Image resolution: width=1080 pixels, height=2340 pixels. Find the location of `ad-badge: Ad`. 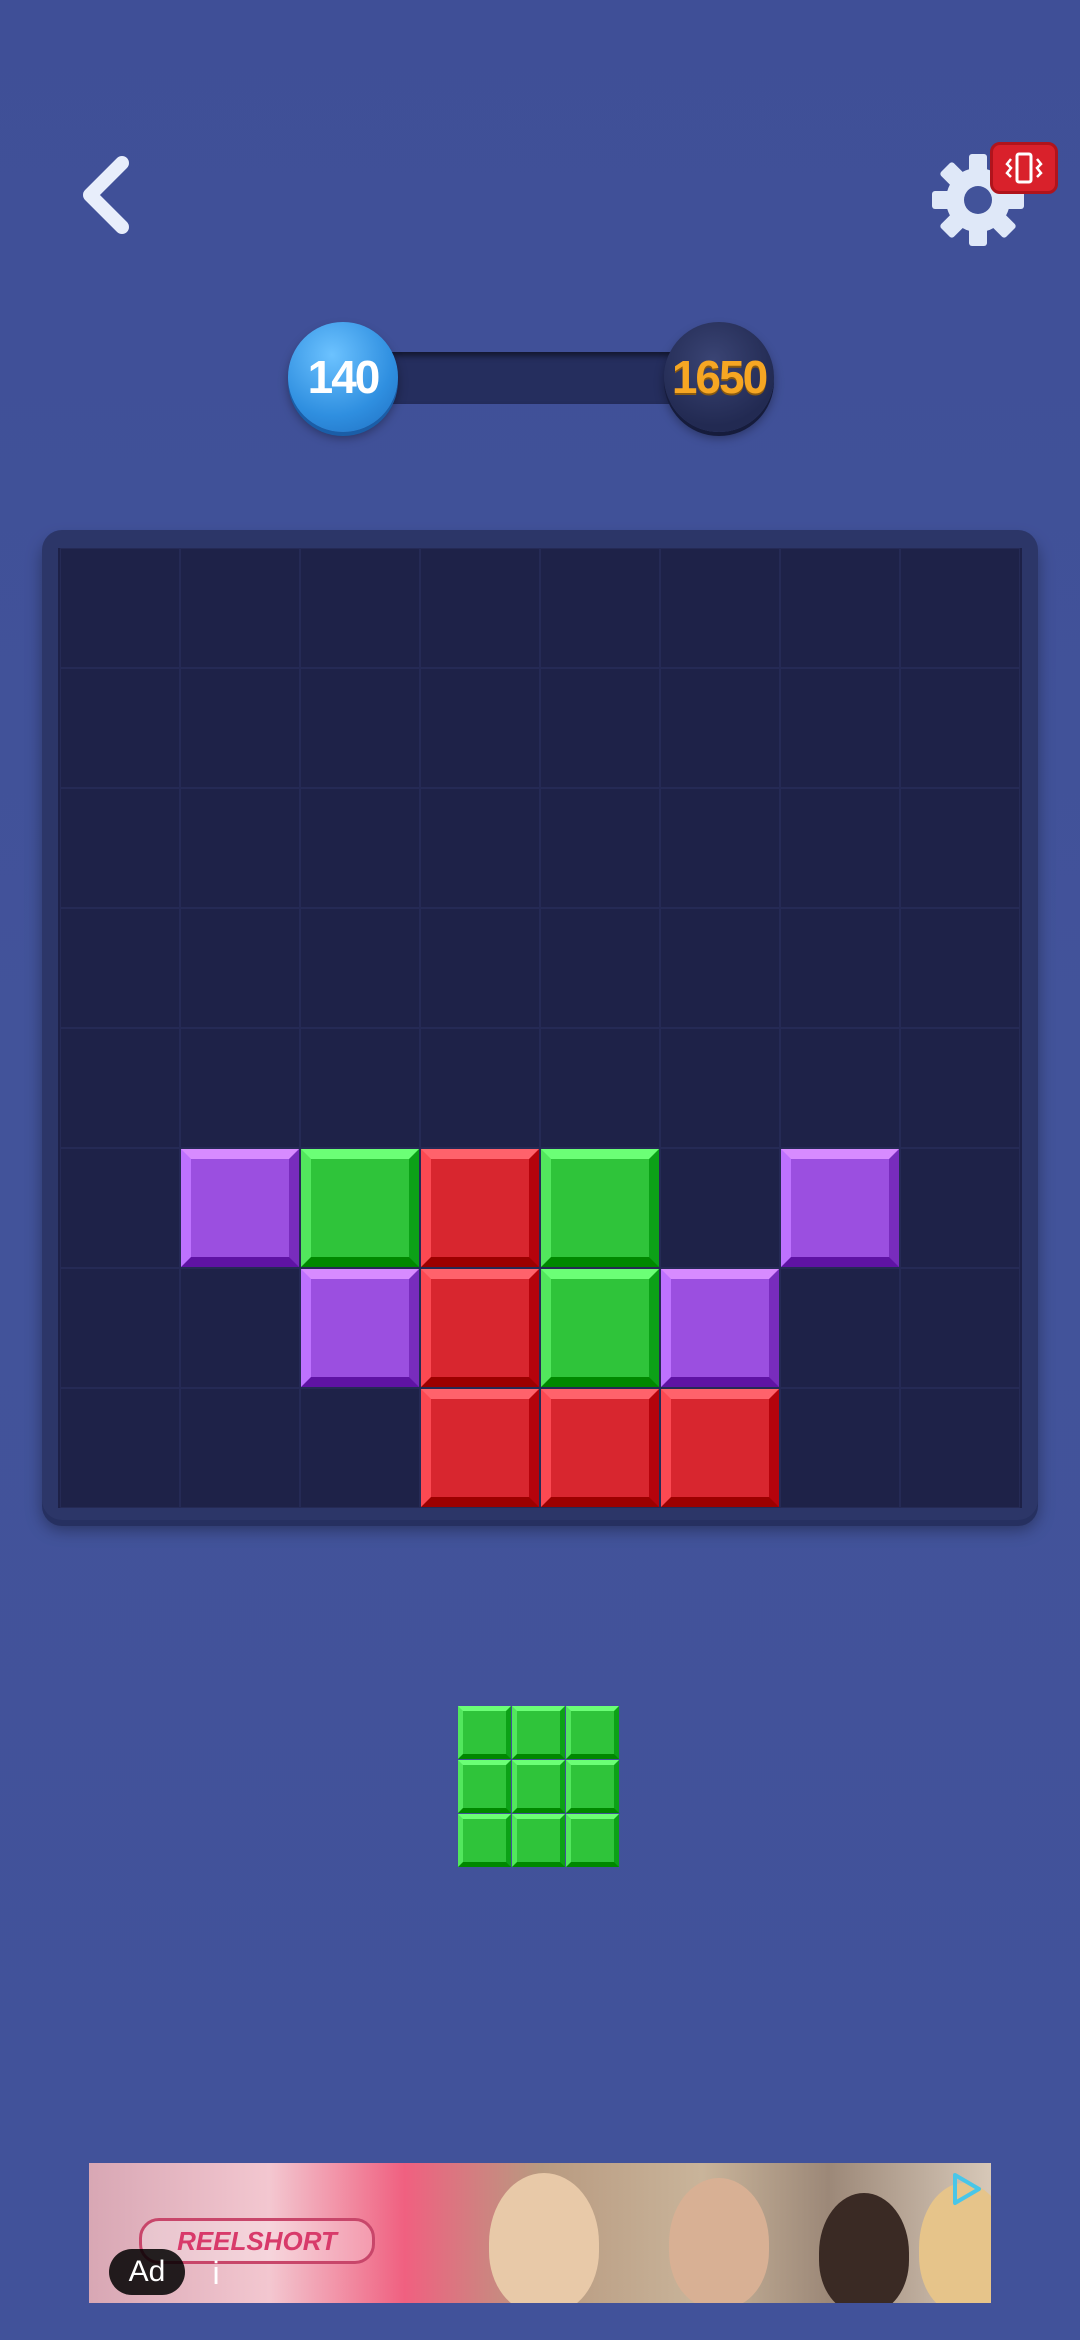

ad-badge: Ad is located at coordinates (147, 2272).